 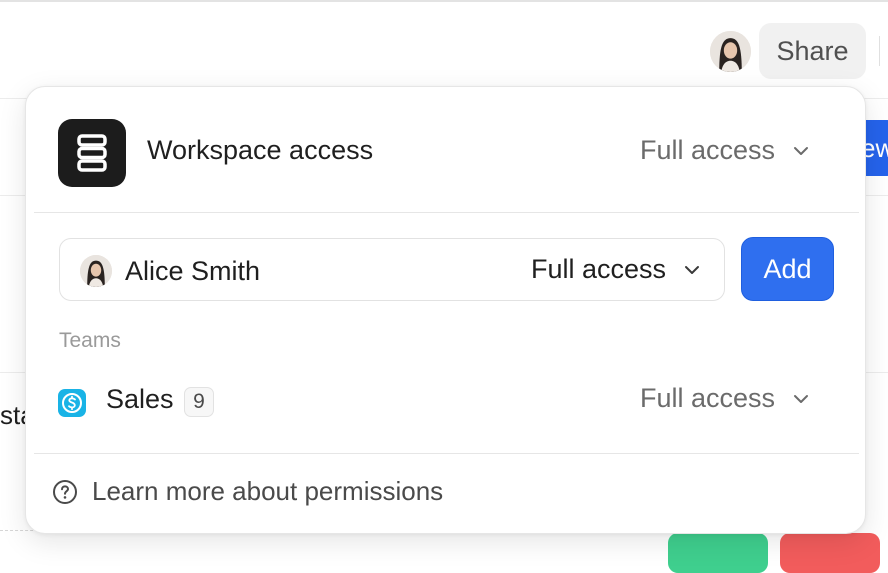 I want to click on top-border, so click(x=444, y=1).